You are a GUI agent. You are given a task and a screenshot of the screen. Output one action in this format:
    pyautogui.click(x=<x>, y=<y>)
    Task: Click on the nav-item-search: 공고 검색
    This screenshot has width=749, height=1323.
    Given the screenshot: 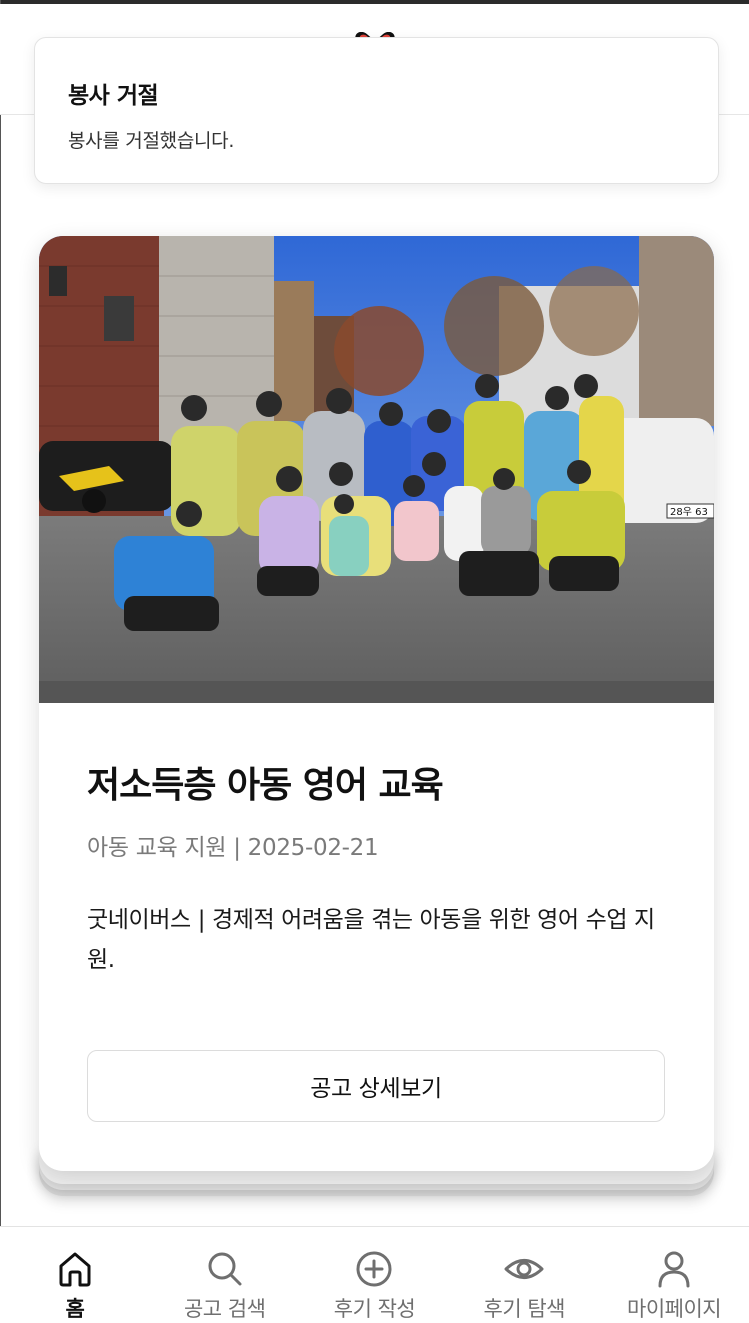 What is the action you would take?
    pyautogui.click(x=225, y=1275)
    